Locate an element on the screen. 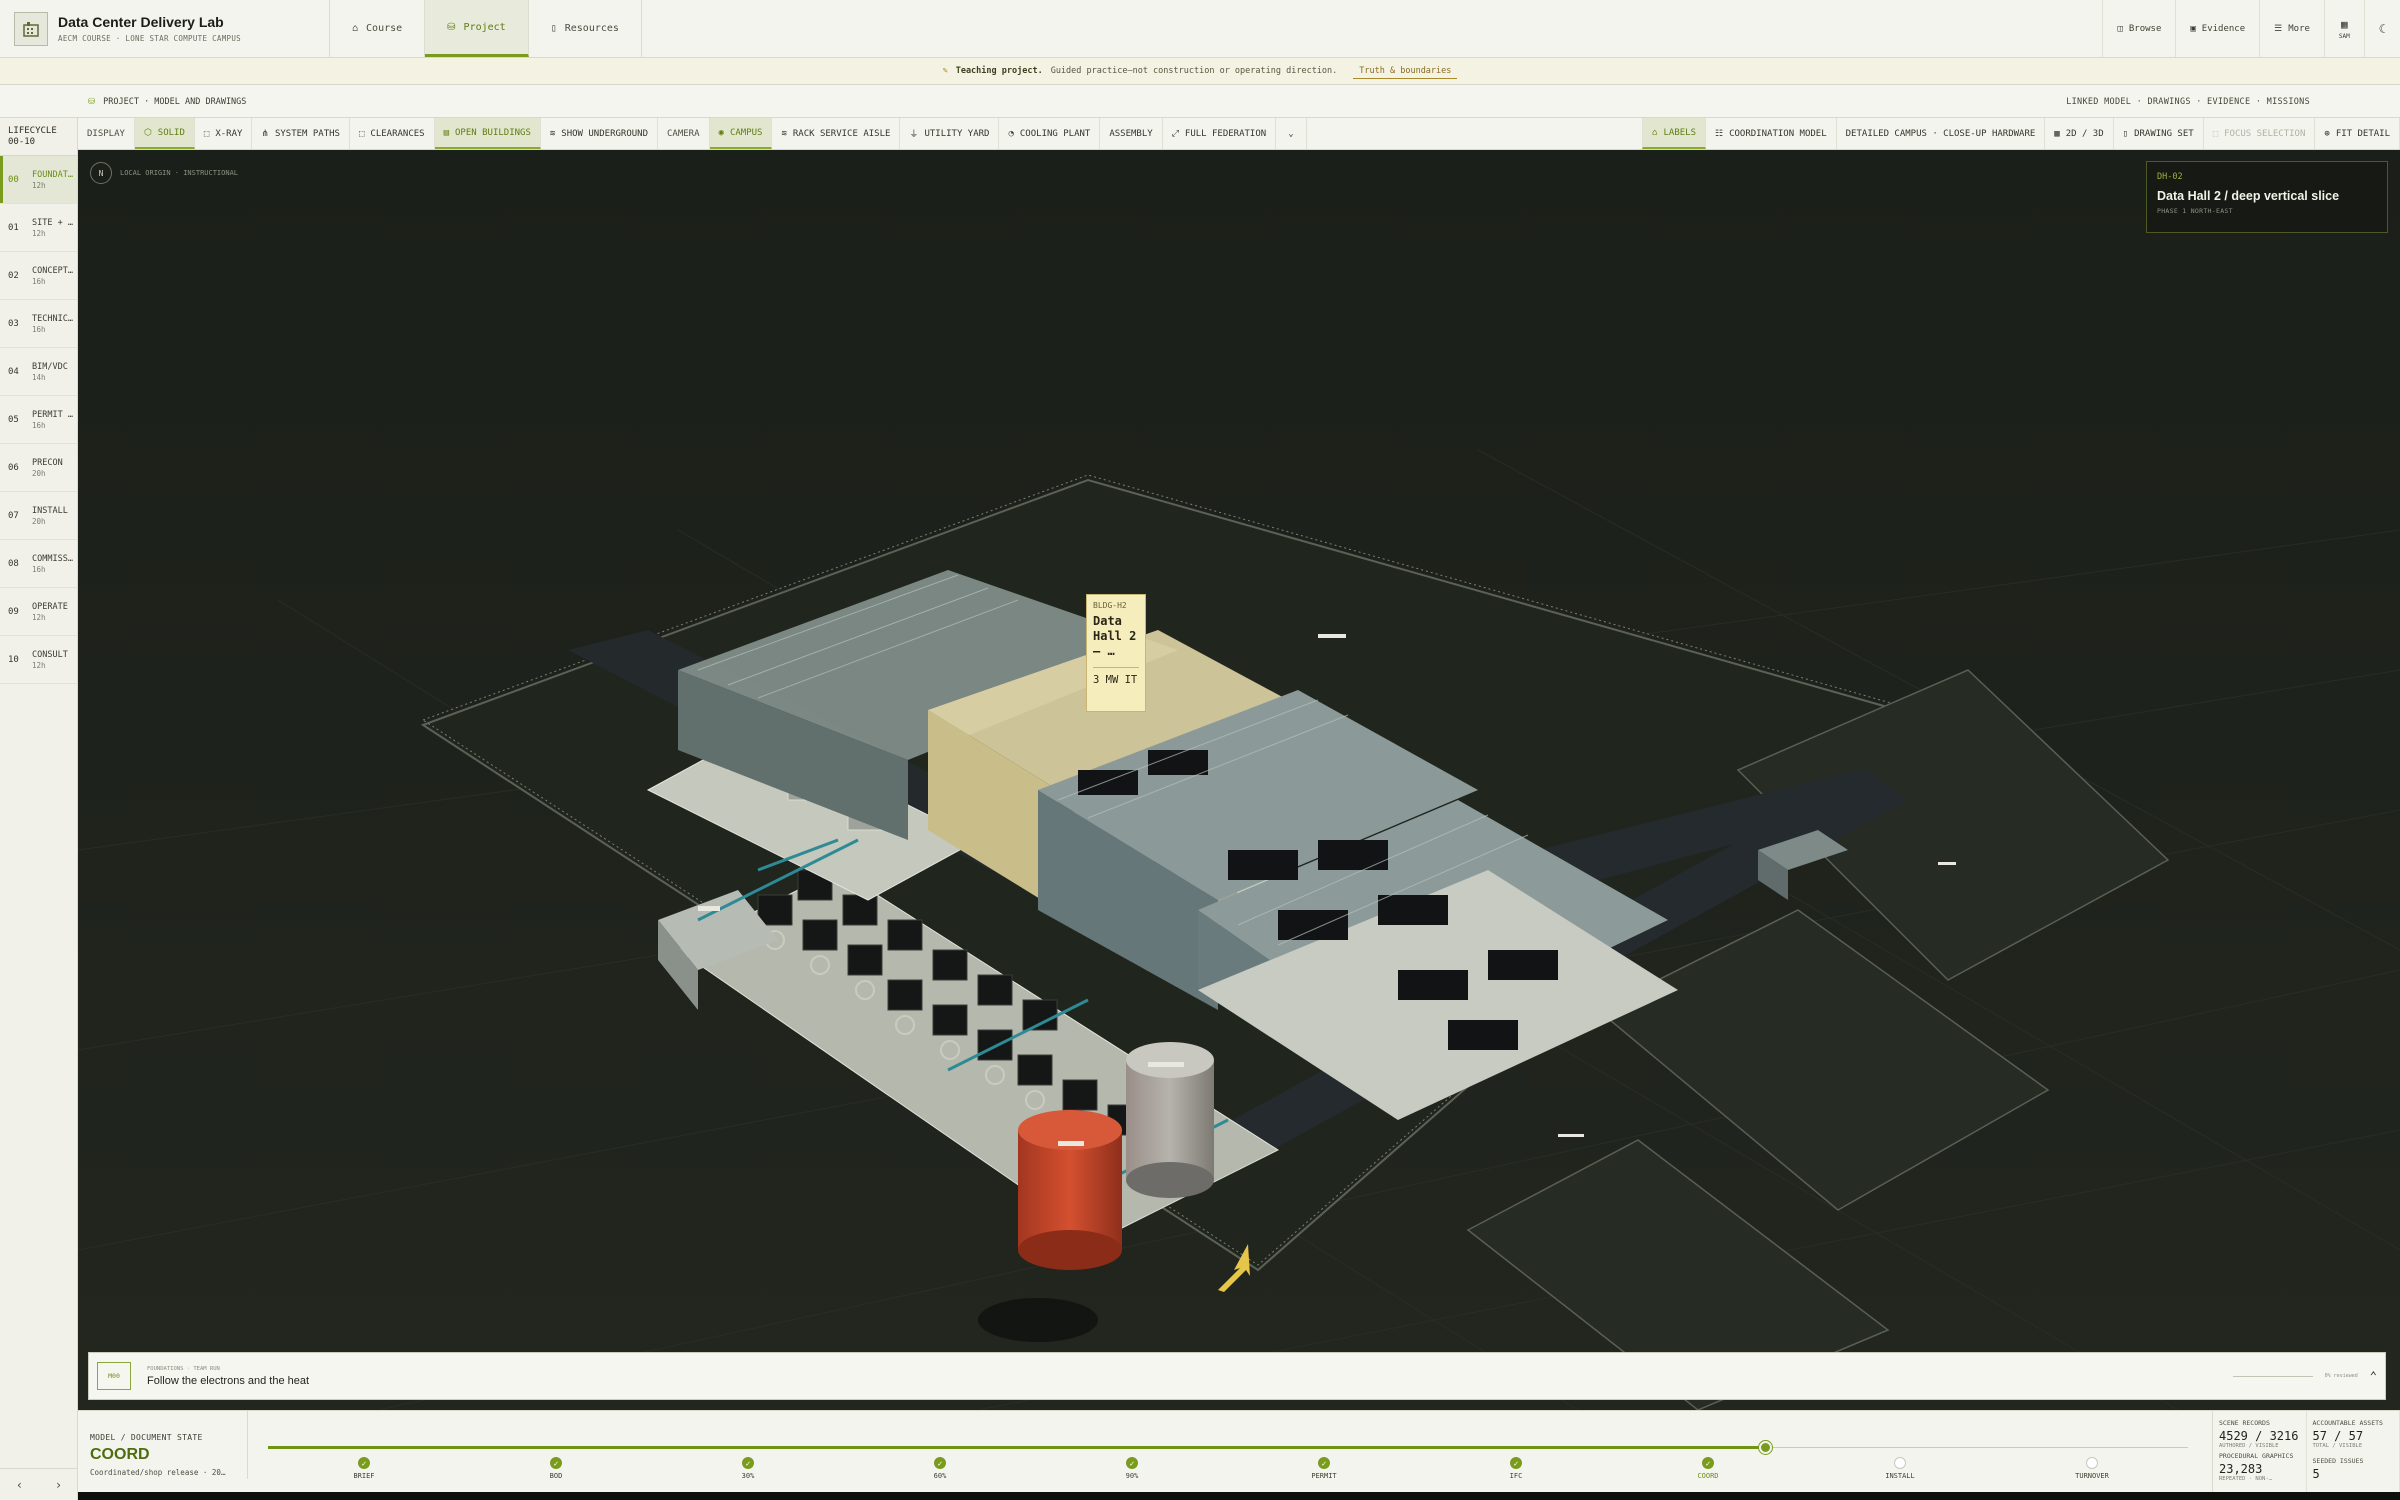 This screenshot has height=1500, width=2400. open-buildings-button: ▤ OPEN BUILDINGS is located at coordinates (487, 133).